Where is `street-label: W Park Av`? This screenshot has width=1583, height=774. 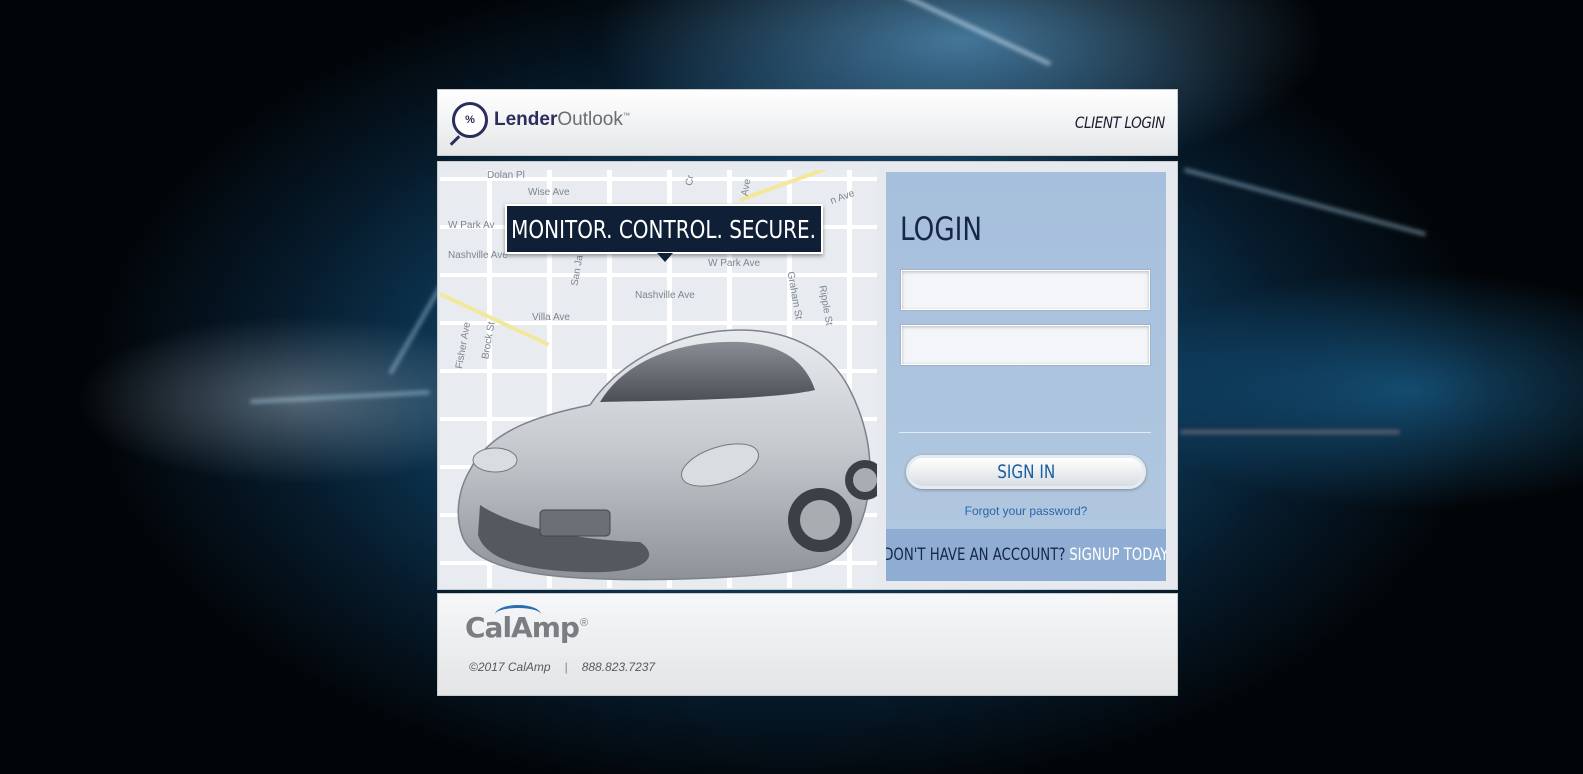
street-label: W Park Av is located at coordinates (471, 225).